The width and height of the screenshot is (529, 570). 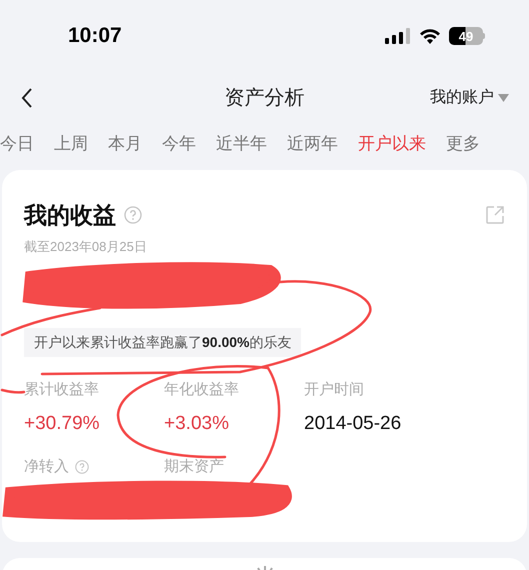 I want to click on stat-label: 期末资产, so click(x=194, y=467).